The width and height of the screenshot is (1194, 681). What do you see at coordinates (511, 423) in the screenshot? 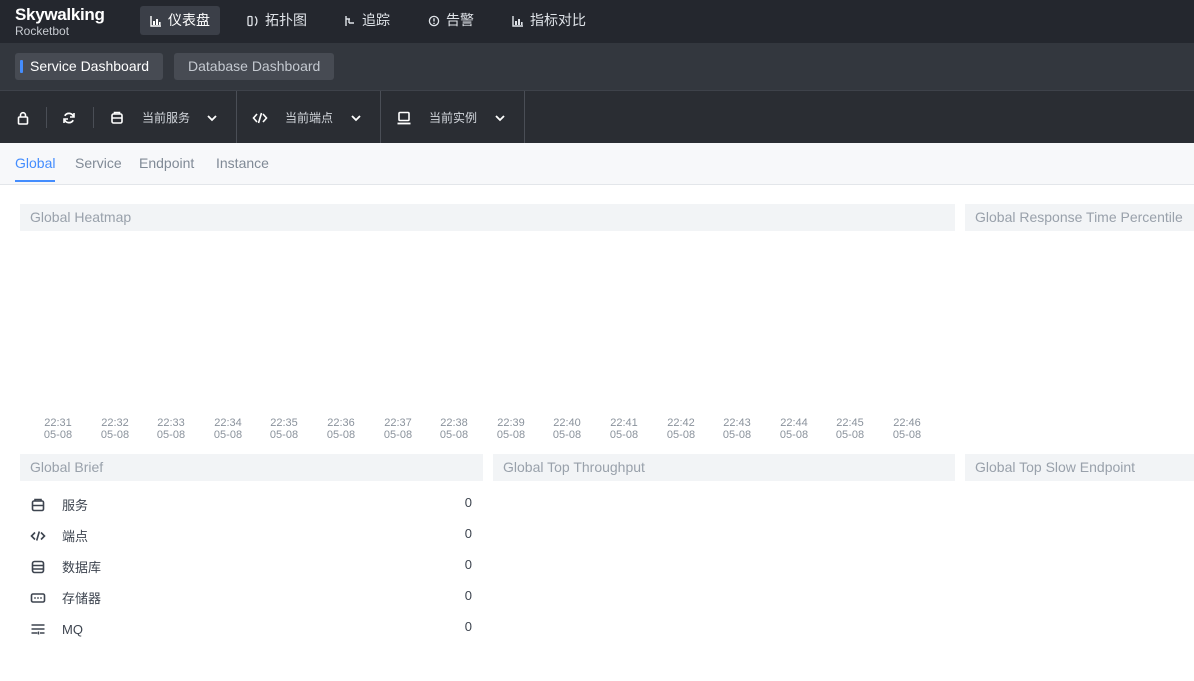
I see `tick-time: 22:39` at bounding box center [511, 423].